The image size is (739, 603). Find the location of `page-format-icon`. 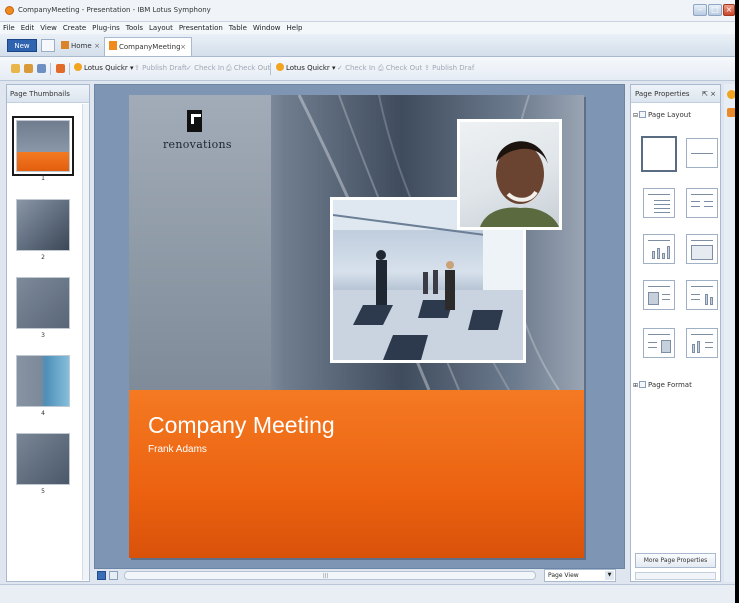

page-format-icon is located at coordinates (642, 384).